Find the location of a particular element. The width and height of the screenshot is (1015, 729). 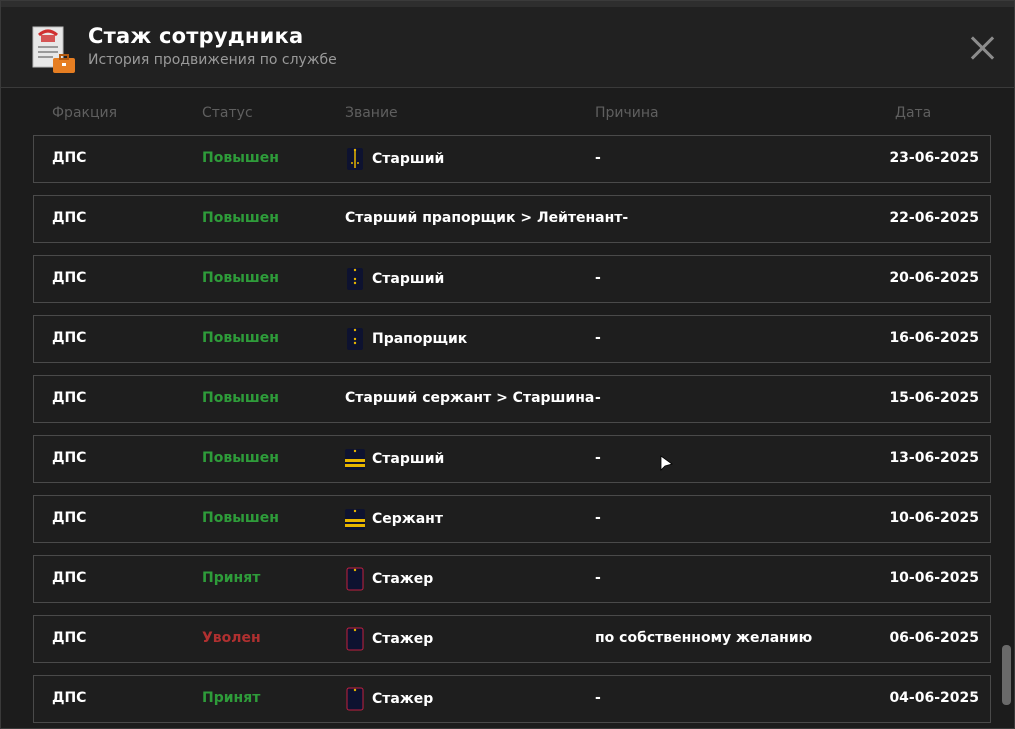

table-row: ДПС Повышен Старший - 13-06-2025 is located at coordinates (512, 459).